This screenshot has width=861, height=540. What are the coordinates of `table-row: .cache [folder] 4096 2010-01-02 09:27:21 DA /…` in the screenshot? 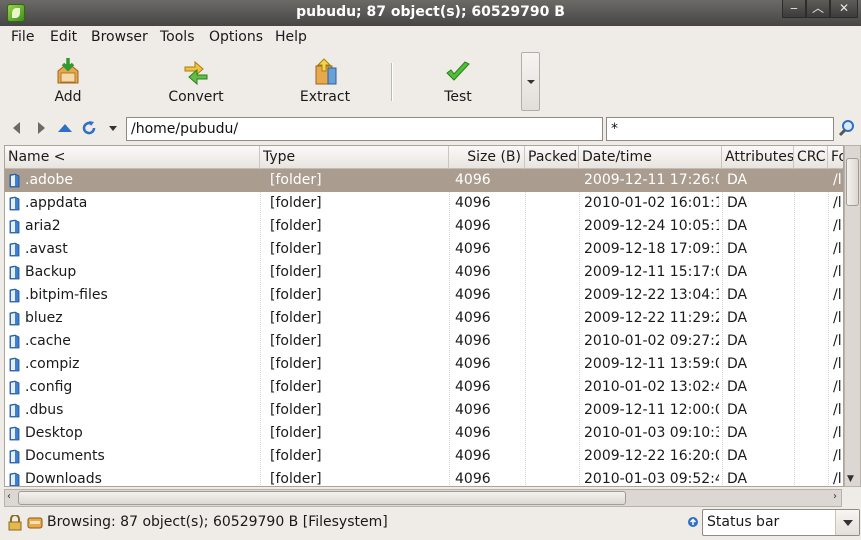 It's located at (424, 341).